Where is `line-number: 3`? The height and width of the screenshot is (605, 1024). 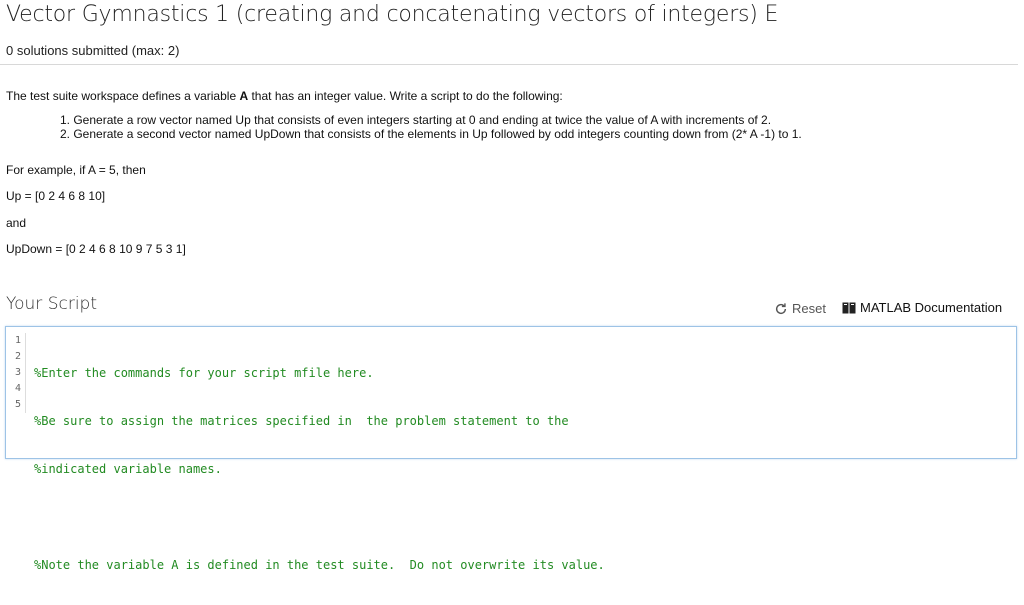 line-number: 3 is located at coordinates (16, 373).